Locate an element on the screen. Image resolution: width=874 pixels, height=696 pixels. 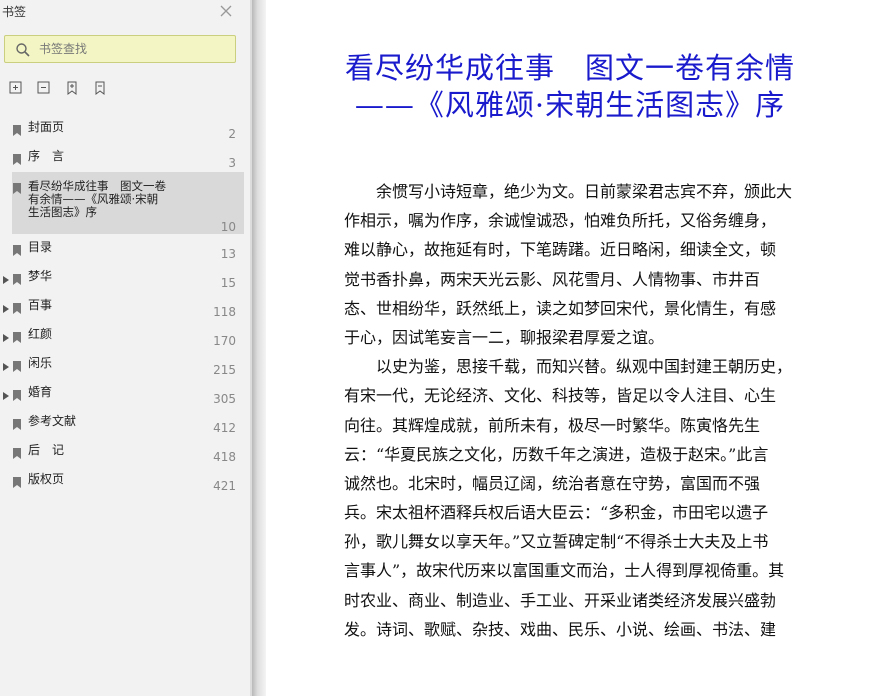
close-icon is located at coordinates (226, 11).